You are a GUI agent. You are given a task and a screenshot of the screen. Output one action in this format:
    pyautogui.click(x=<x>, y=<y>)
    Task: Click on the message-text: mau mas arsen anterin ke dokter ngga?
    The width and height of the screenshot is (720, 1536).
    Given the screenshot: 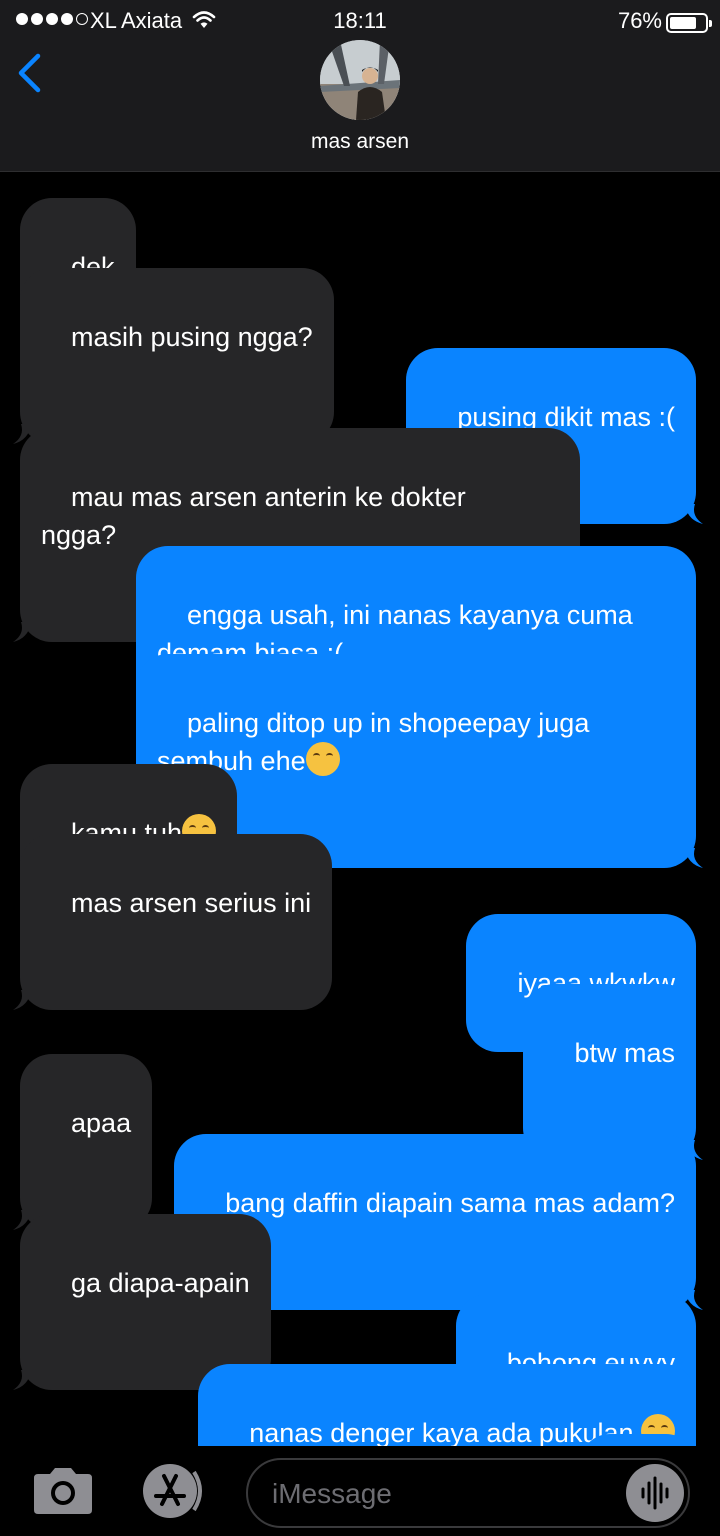 What is the action you would take?
    pyautogui.click(x=253, y=516)
    